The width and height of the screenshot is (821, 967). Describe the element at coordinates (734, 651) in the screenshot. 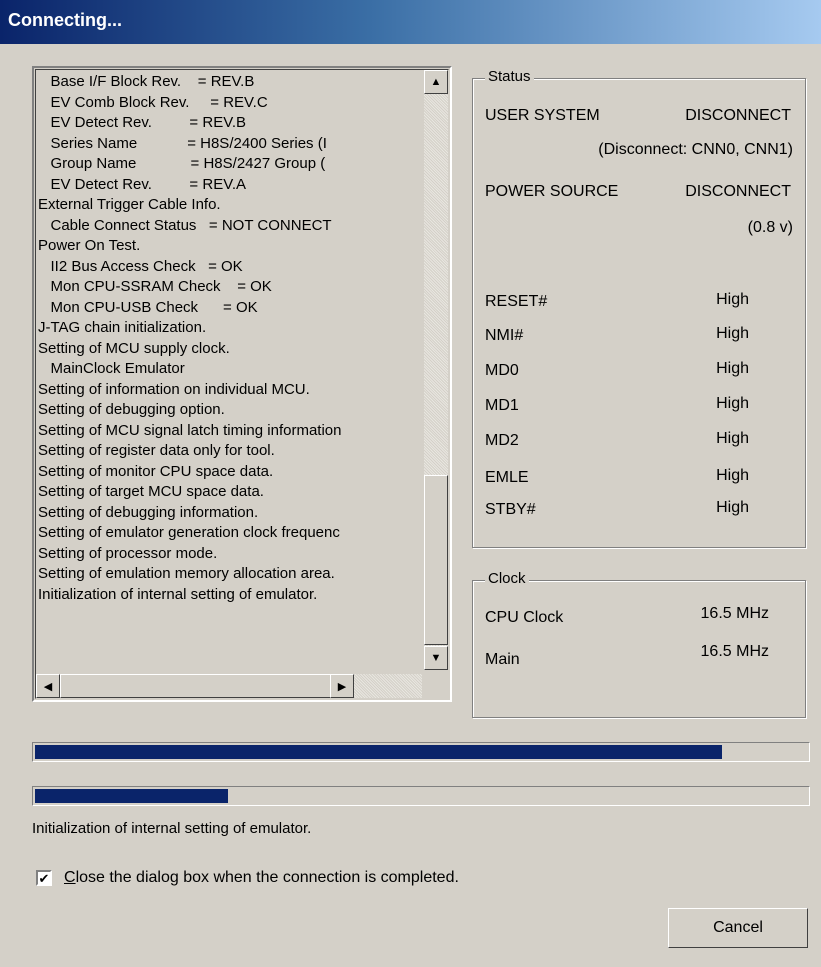

I see `main-clock-value: 16.5 MHz` at that location.